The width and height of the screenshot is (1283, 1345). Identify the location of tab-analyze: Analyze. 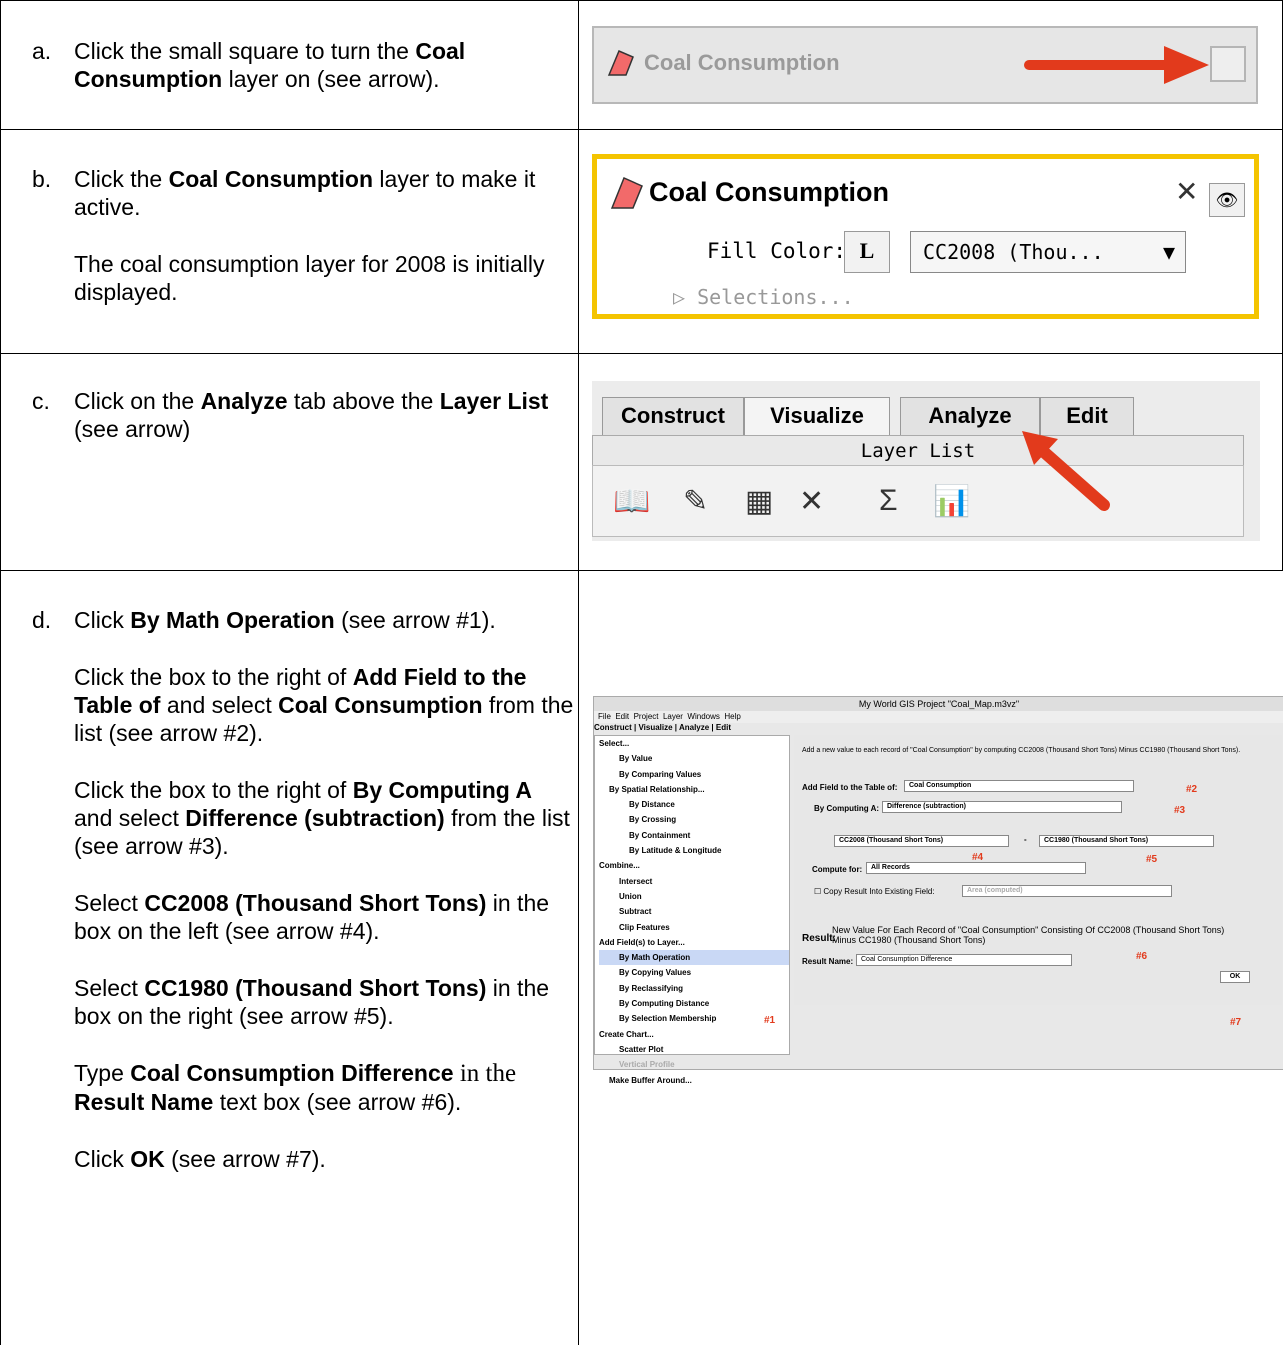
(694, 727).